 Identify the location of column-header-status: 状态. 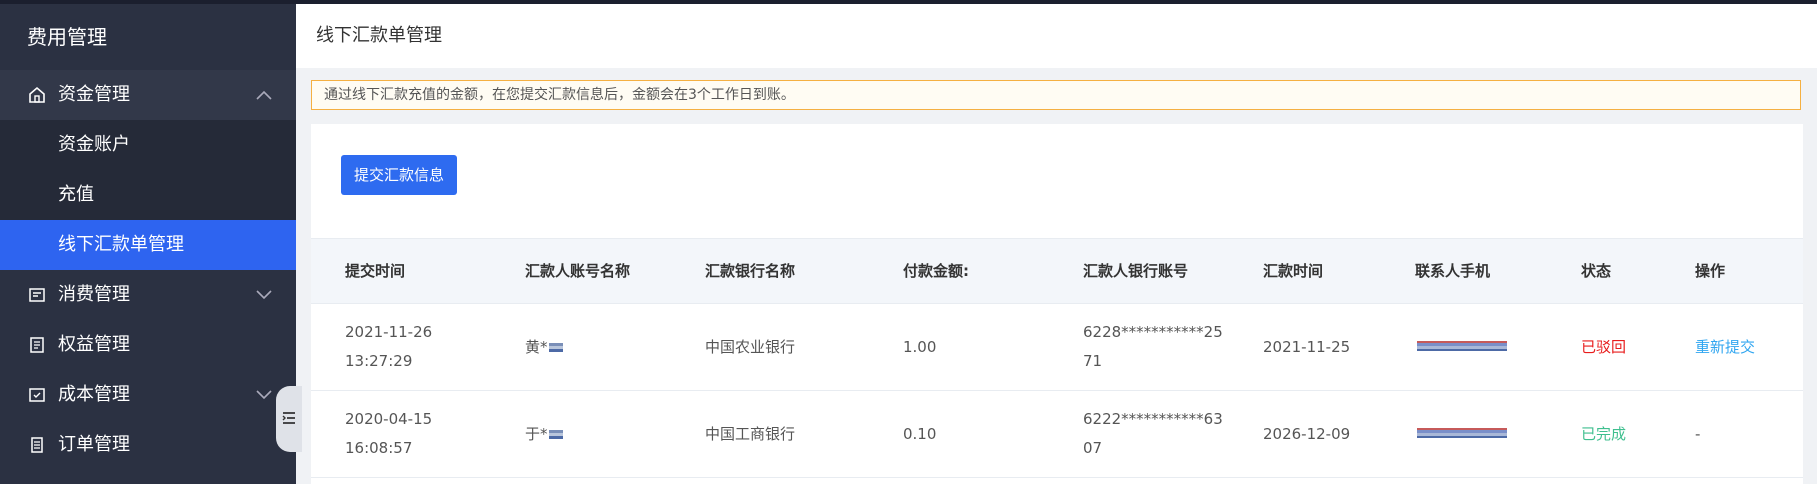
(1596, 271).